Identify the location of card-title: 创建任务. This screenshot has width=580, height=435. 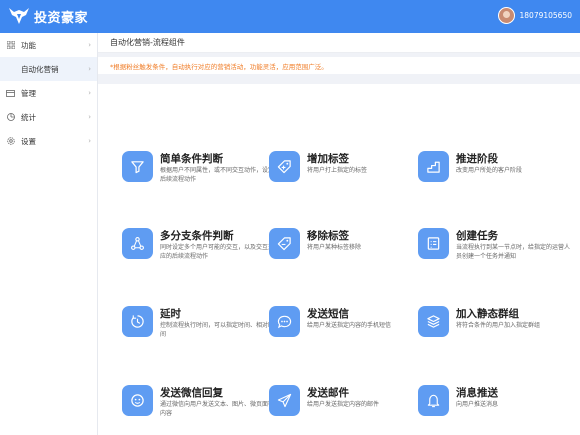
(477, 236).